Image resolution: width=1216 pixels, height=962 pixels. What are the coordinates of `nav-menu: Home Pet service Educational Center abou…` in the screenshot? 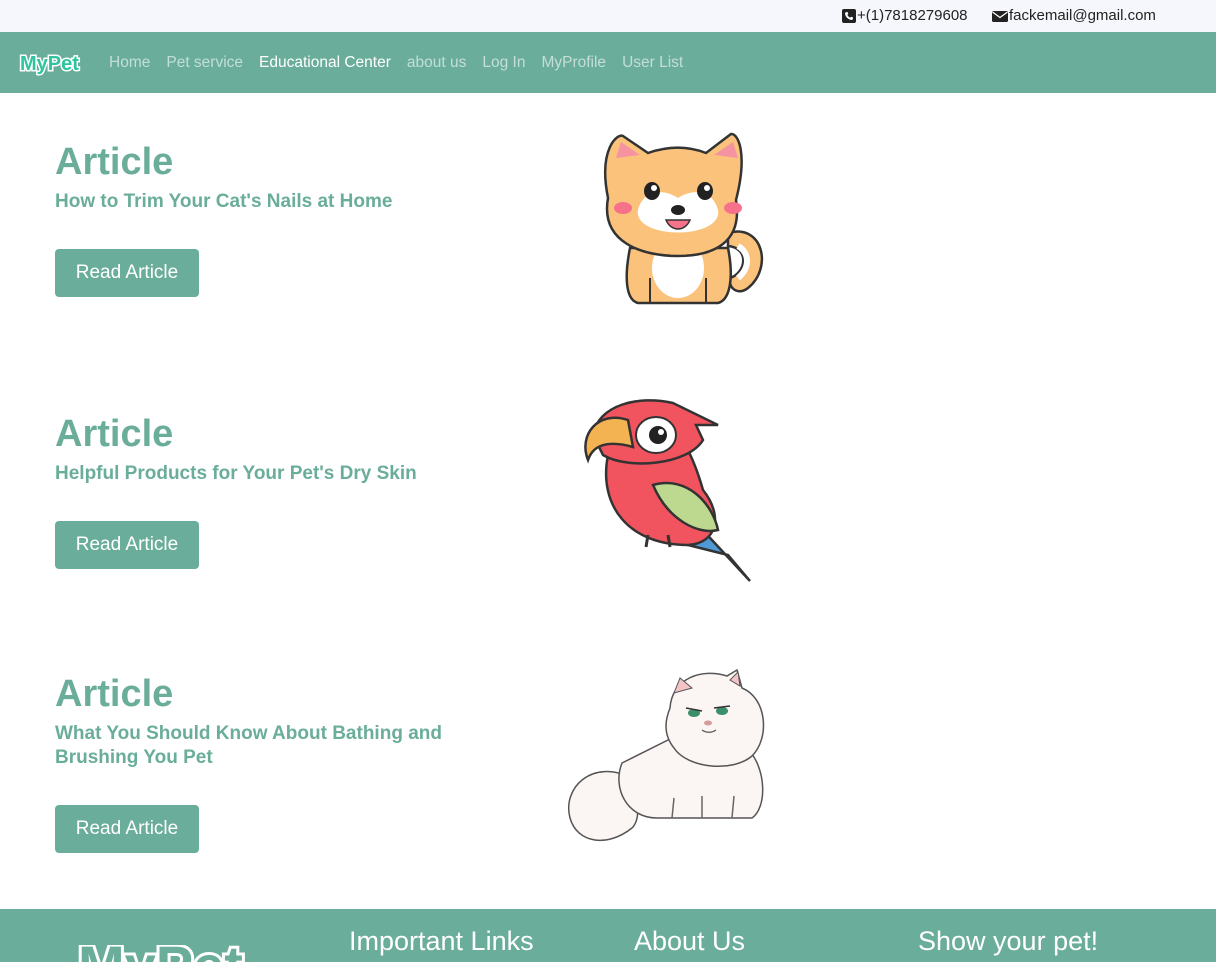 It's located at (404, 62).